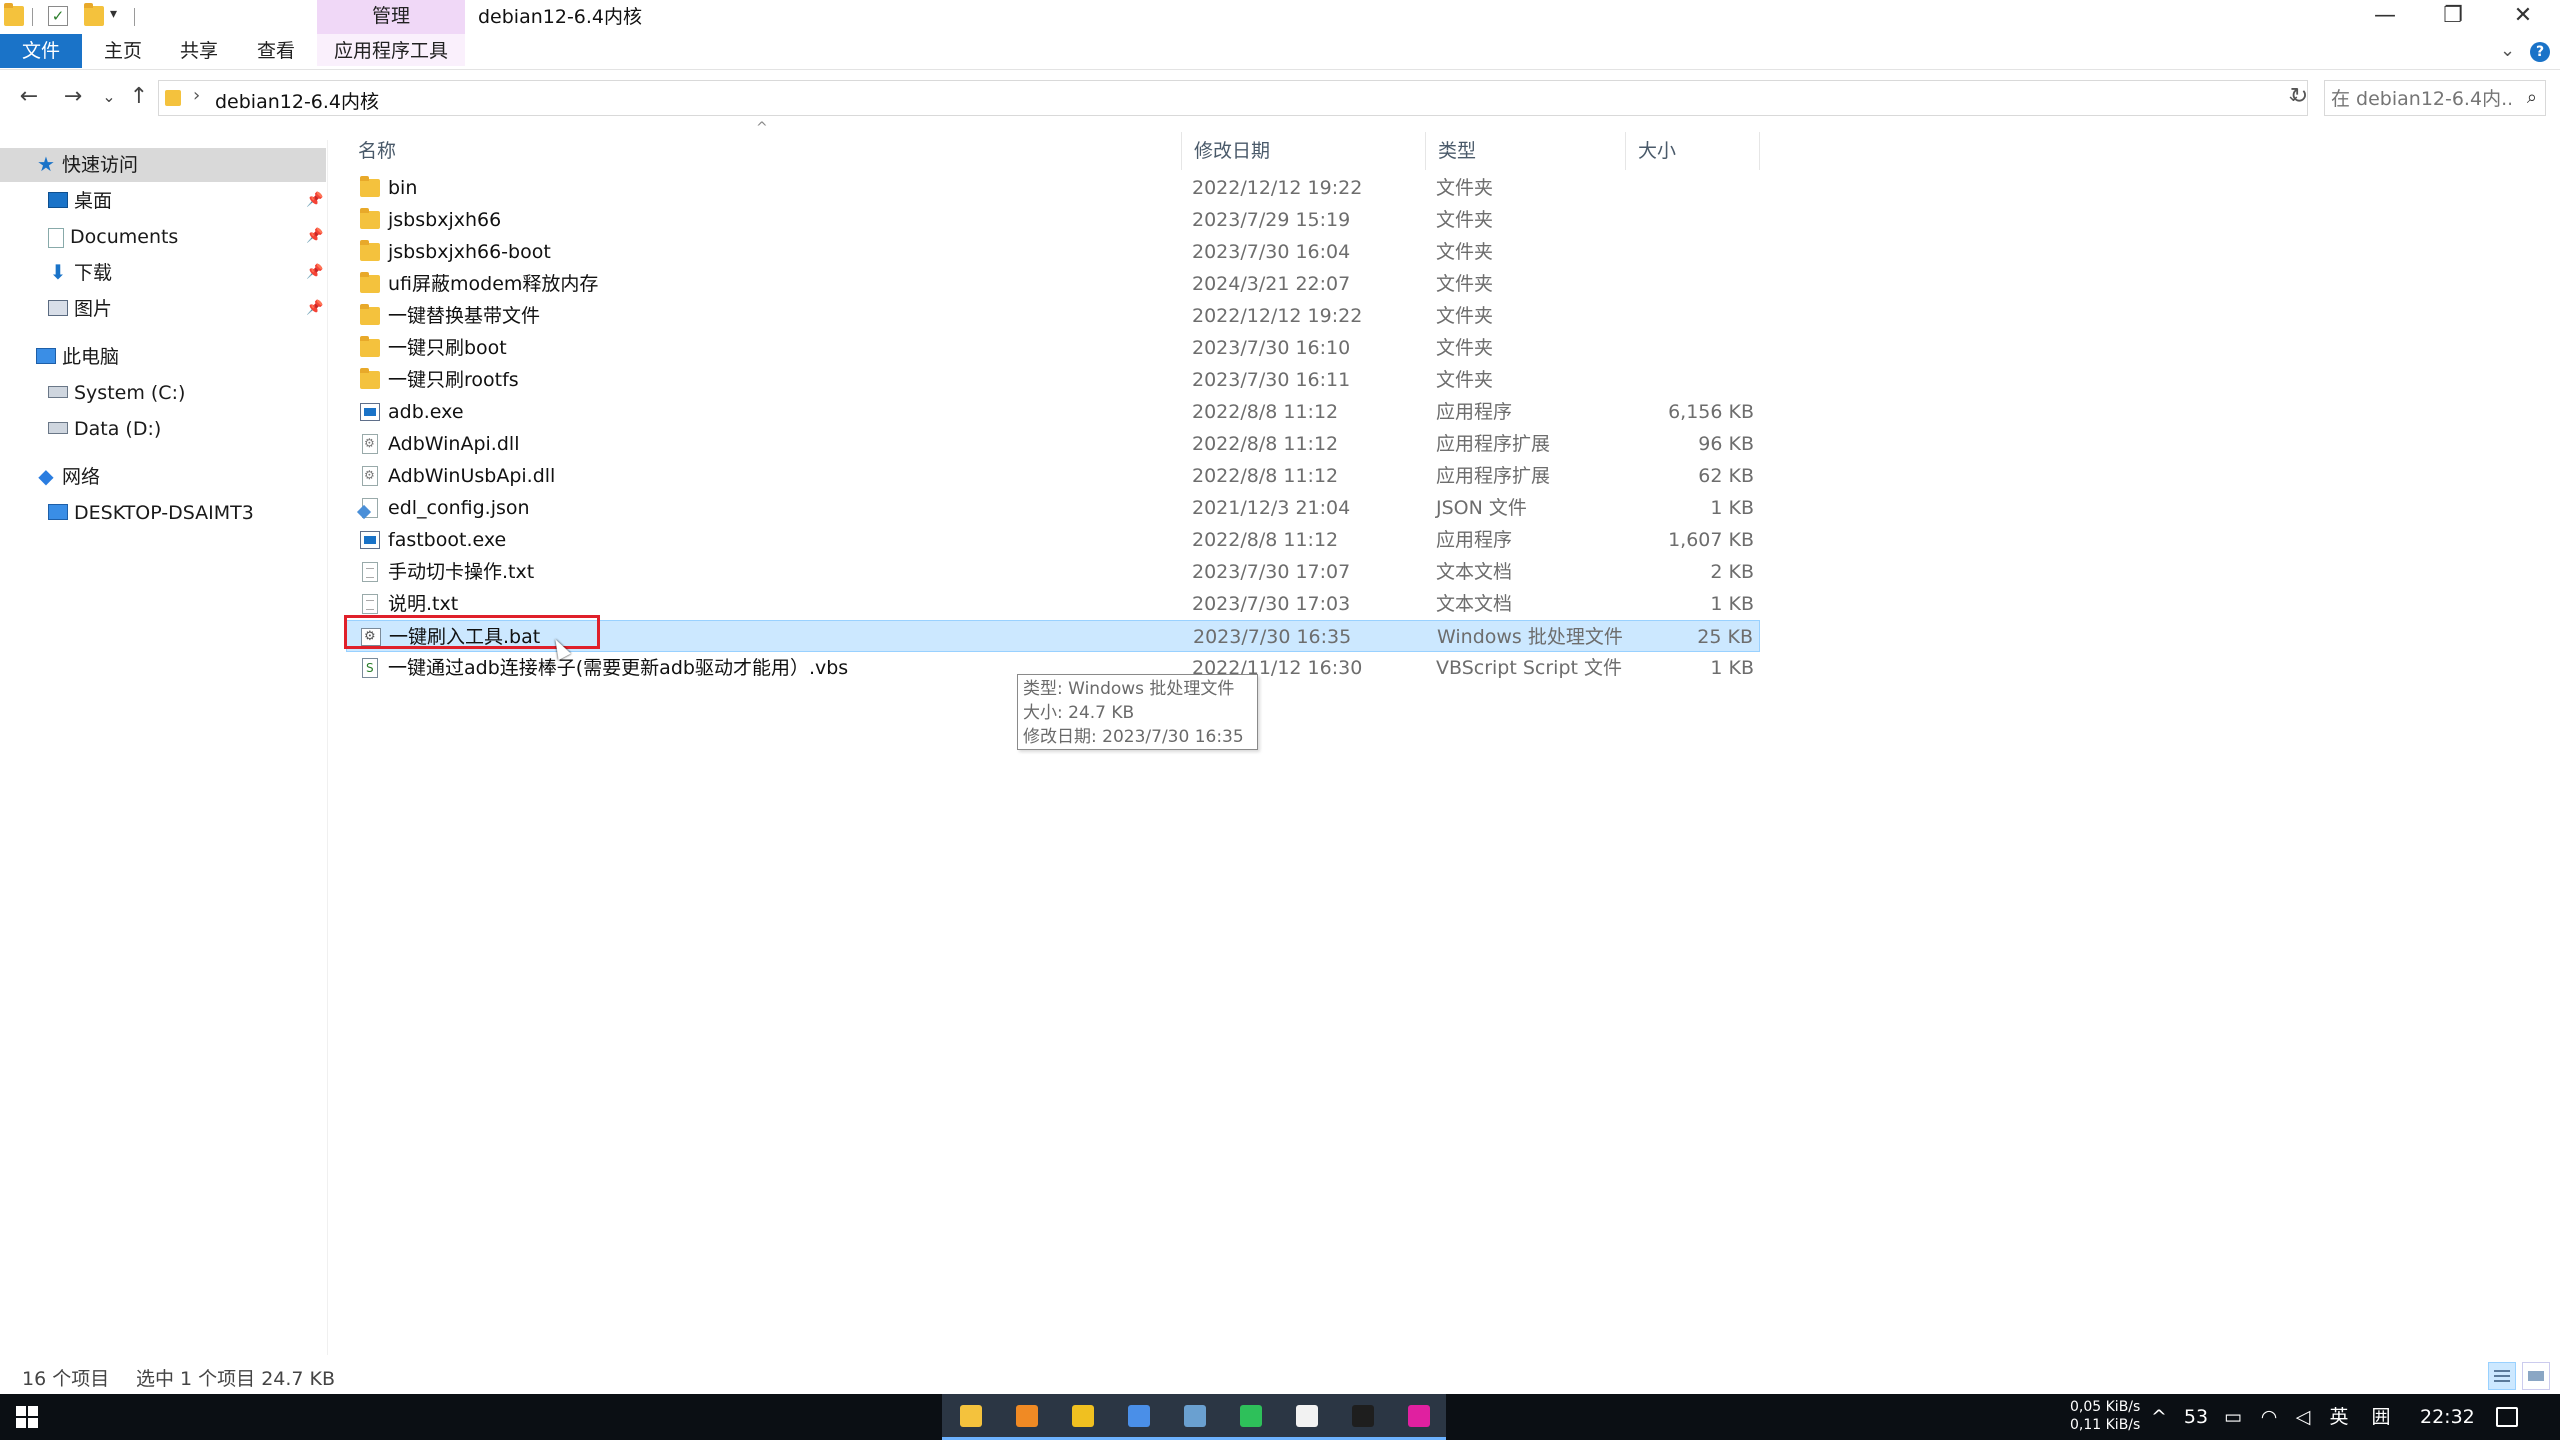 The width and height of the screenshot is (2560, 1440). Describe the element at coordinates (1053, 412) in the screenshot. I see `file-row: adb.exe 2022/8/8 11:12 应用程序 6,156 KB` at that location.